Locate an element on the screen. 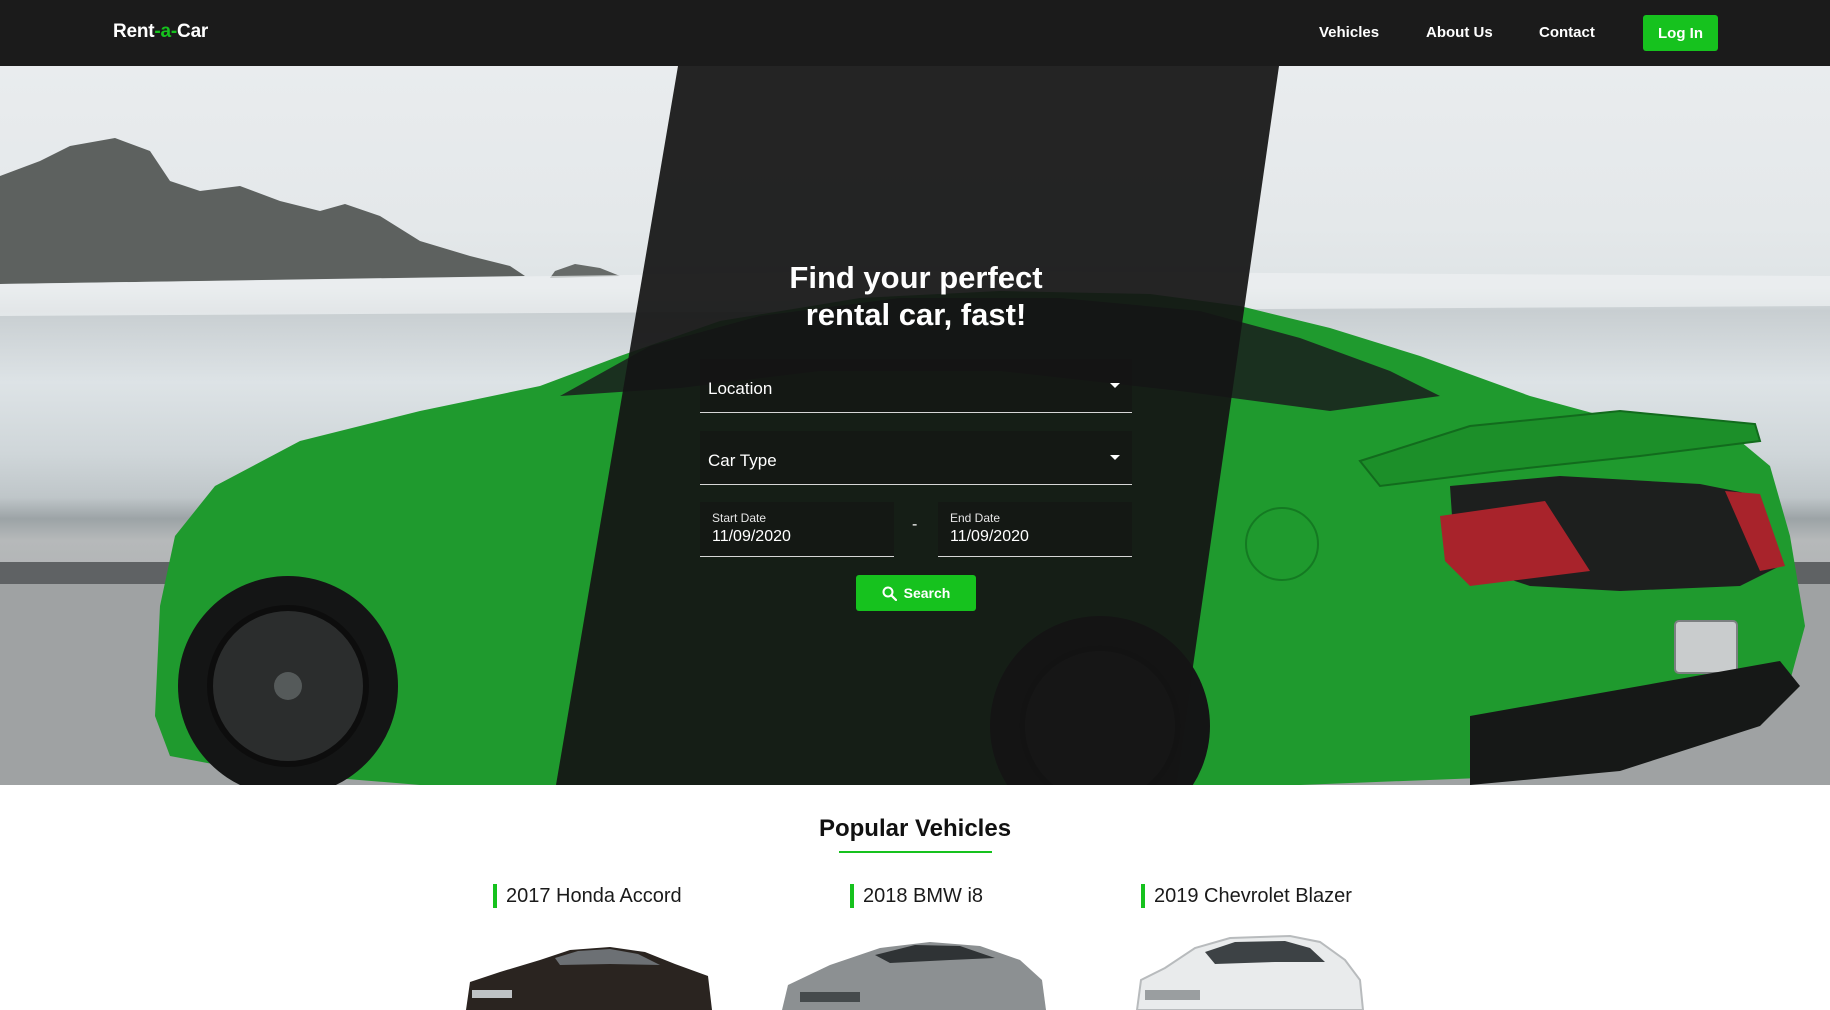  search-button-label: Search is located at coordinates (927, 593).